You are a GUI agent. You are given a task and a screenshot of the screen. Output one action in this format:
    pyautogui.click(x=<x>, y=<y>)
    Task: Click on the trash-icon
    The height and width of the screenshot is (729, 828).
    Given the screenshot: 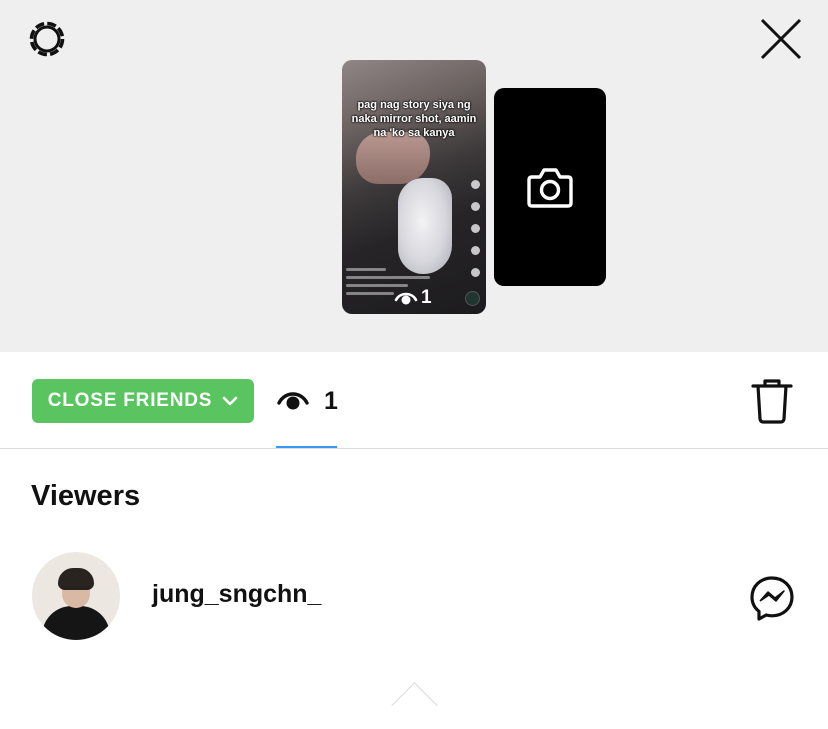 What is the action you would take?
    pyautogui.click(x=772, y=401)
    